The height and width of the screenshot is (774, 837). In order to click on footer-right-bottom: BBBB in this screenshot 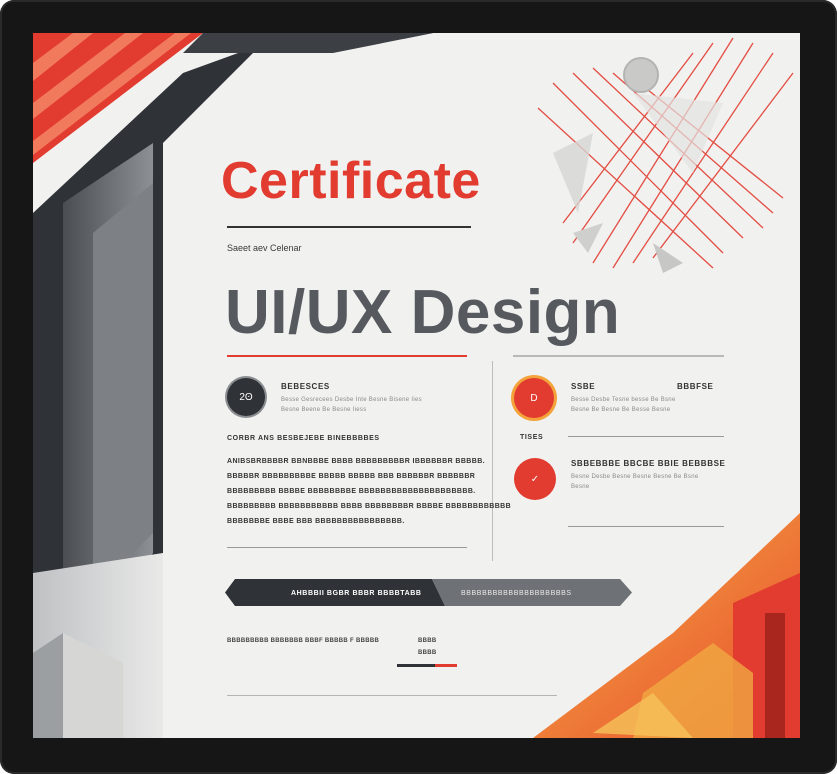, I will do `click(427, 653)`.